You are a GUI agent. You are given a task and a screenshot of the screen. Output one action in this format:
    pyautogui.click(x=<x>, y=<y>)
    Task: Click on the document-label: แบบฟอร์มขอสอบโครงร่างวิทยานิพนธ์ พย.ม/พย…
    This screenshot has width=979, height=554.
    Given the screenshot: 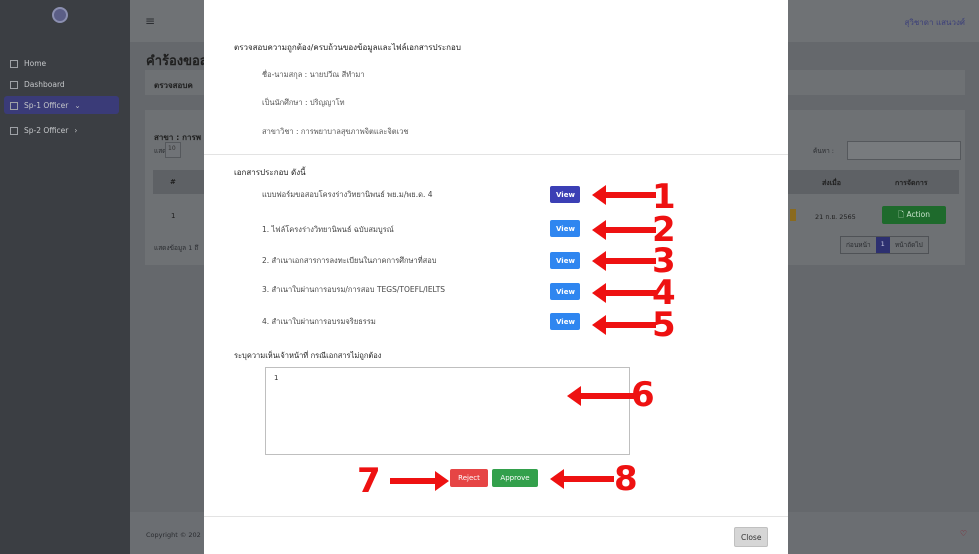 What is the action you would take?
    pyautogui.click(x=347, y=194)
    